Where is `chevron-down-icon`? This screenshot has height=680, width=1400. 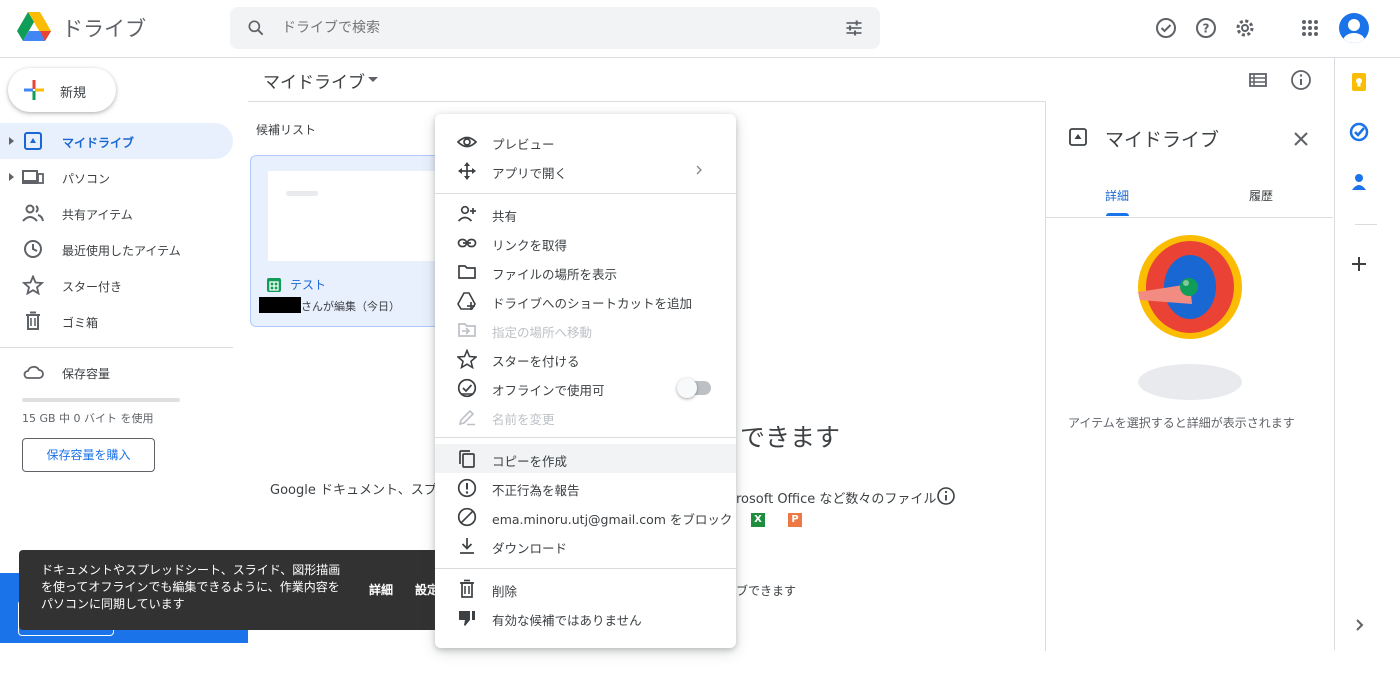 chevron-down-icon is located at coordinates (373, 79).